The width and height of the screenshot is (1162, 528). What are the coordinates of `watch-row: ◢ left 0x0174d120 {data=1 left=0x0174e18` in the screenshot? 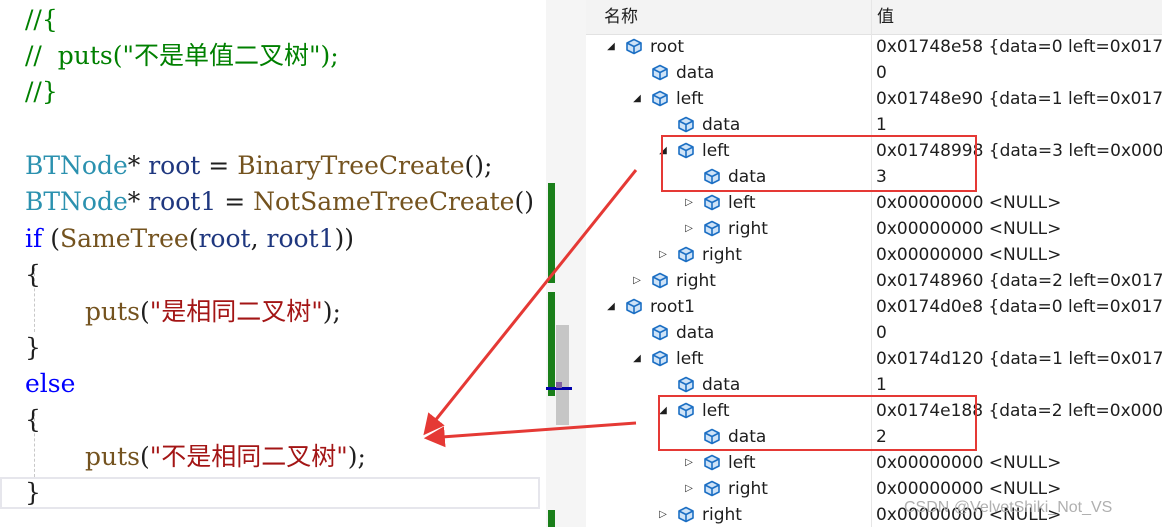 It's located at (874, 359).